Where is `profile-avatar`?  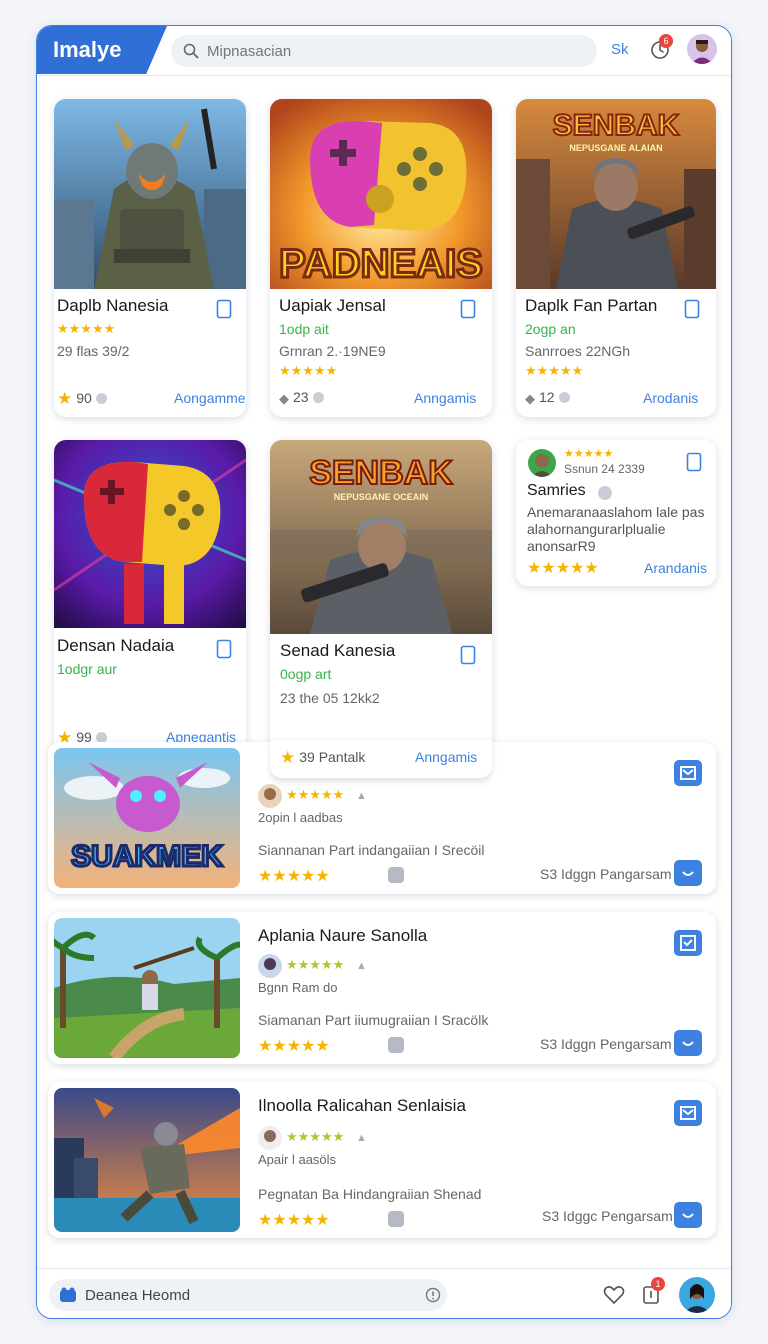
profile-avatar is located at coordinates (697, 1295).